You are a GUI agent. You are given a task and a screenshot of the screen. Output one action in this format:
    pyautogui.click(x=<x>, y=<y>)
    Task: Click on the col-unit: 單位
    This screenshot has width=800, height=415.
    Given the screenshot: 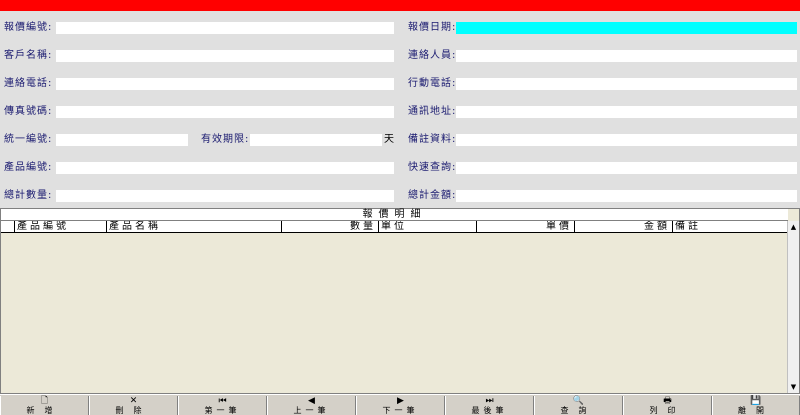 What is the action you would take?
    pyautogui.click(x=428, y=227)
    